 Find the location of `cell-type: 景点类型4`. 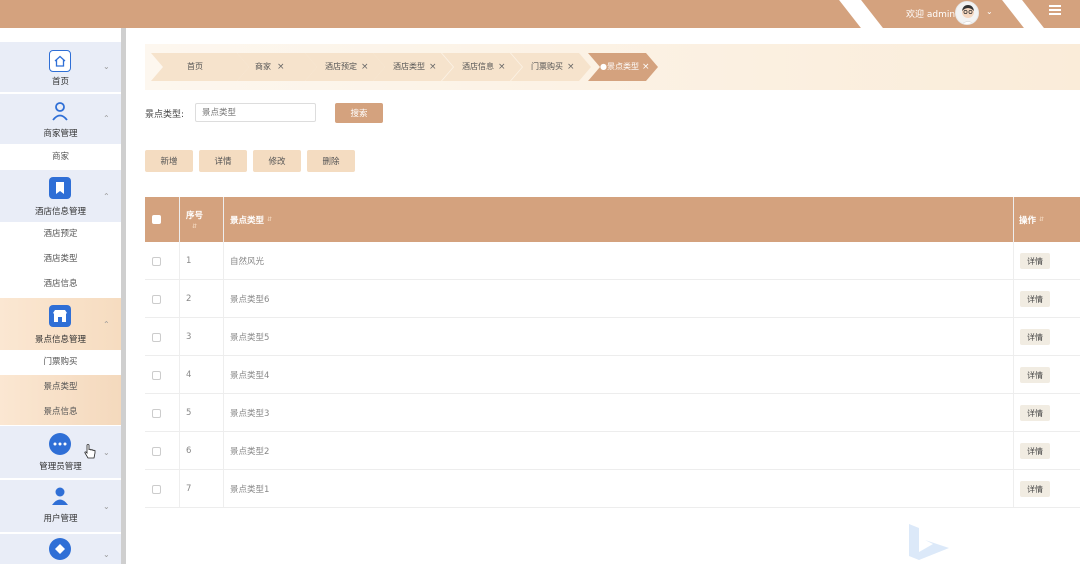

cell-type: 景点类型4 is located at coordinates (250, 376).